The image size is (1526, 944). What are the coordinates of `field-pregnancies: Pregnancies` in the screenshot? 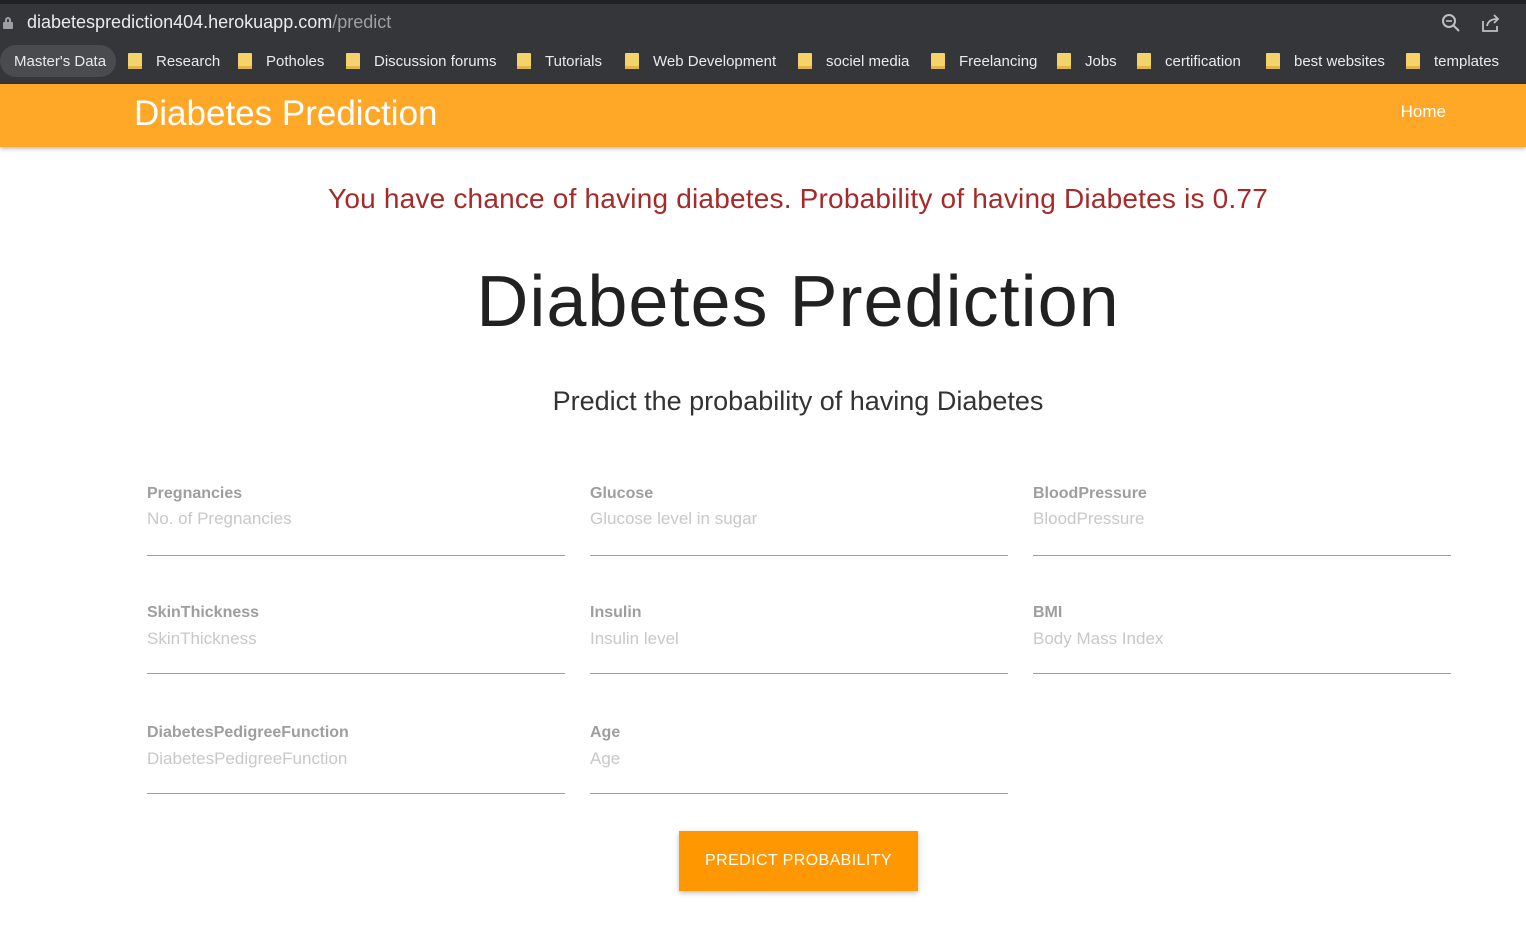 It's located at (356, 520).